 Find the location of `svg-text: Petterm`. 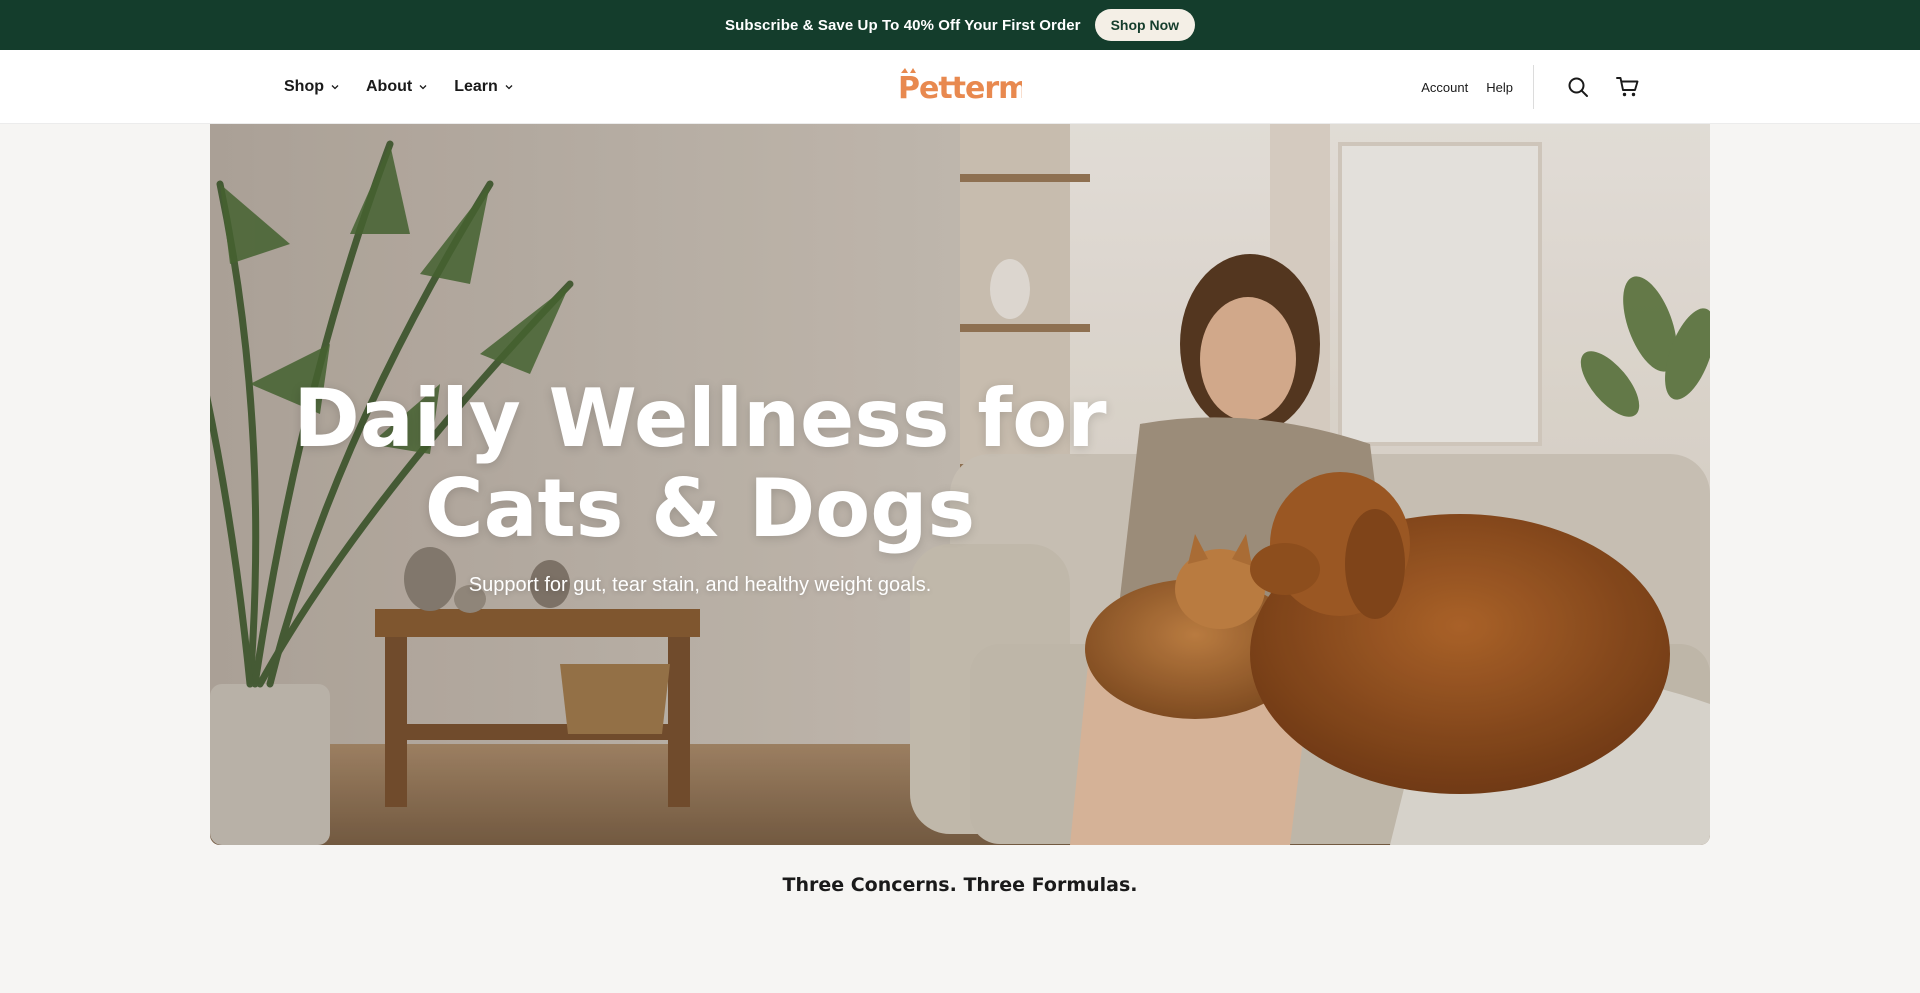

svg-text: Petterm is located at coordinates (960, 88).